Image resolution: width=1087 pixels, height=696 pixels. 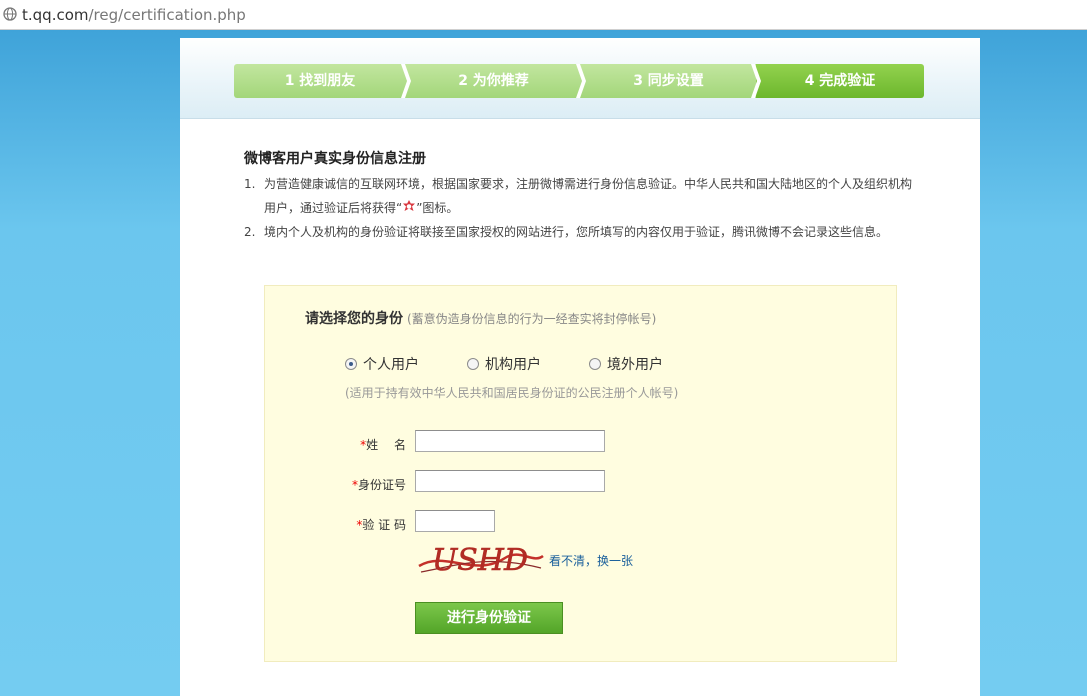 What do you see at coordinates (10, 15) in the screenshot?
I see `globe-icon` at bounding box center [10, 15].